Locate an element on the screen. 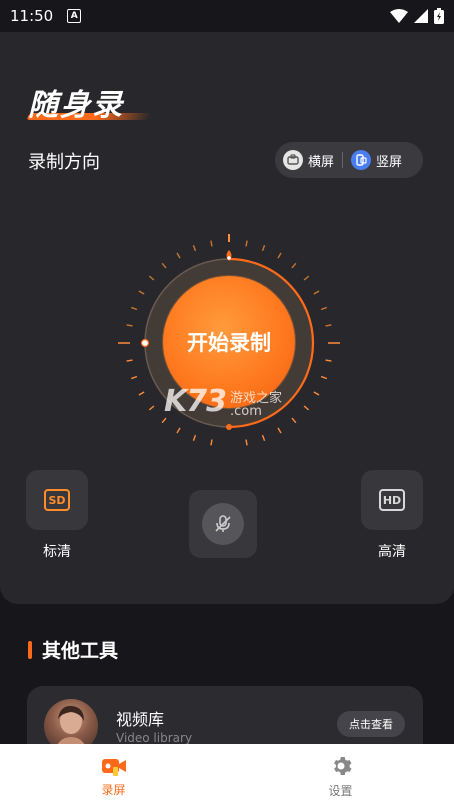 The width and height of the screenshot is (454, 808). sd-badge: SD is located at coordinates (57, 500).